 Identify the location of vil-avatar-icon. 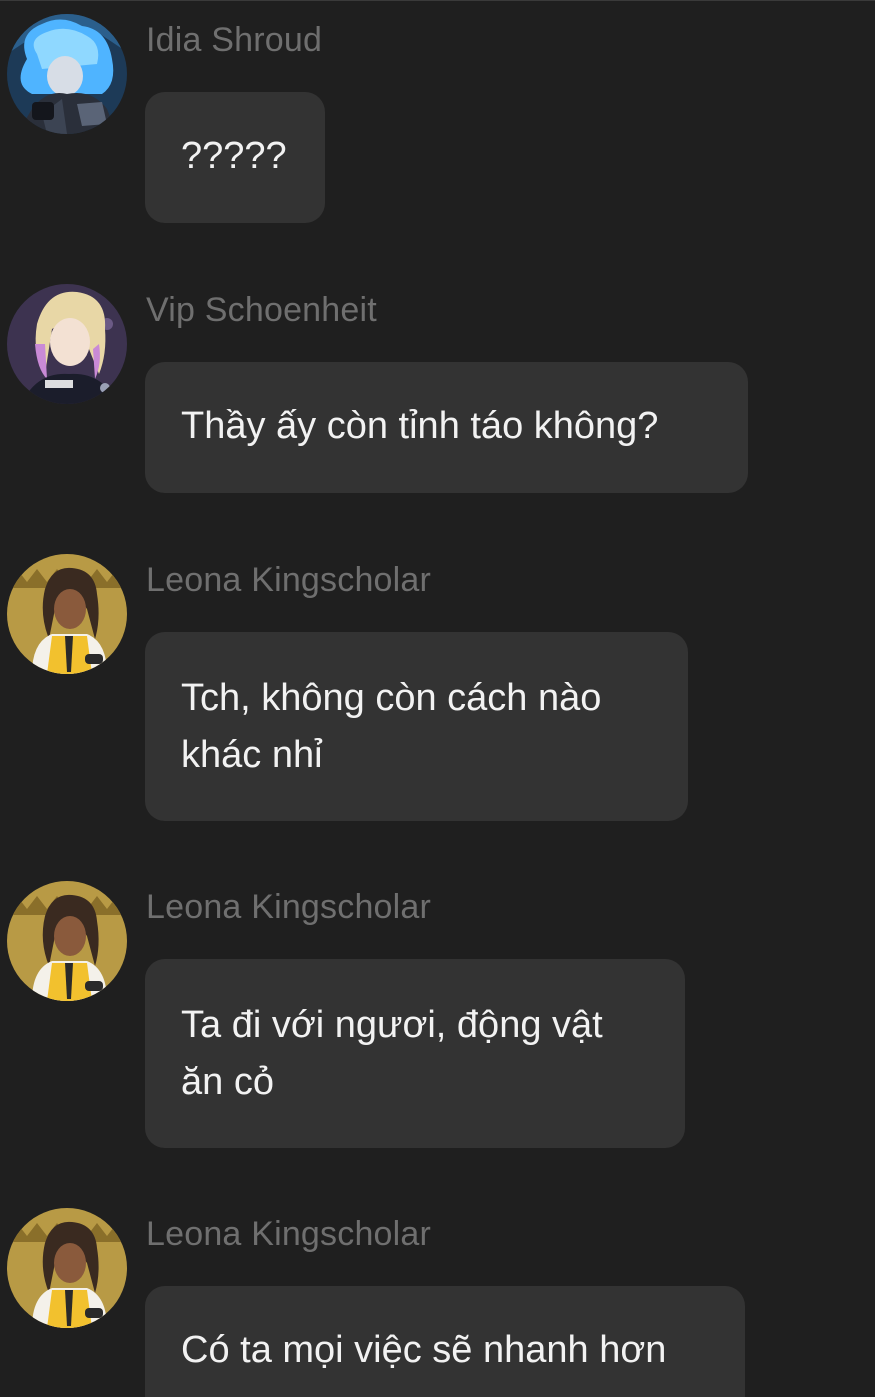
(67, 344).